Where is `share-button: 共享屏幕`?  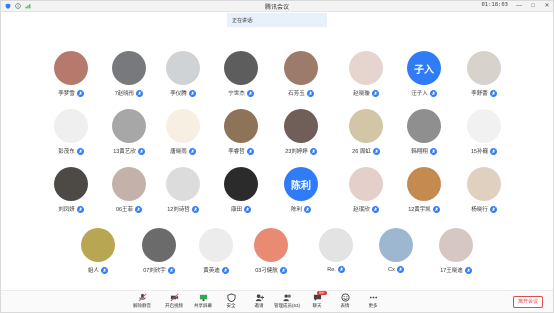
share-button: 共享屏幕 is located at coordinates (203, 301).